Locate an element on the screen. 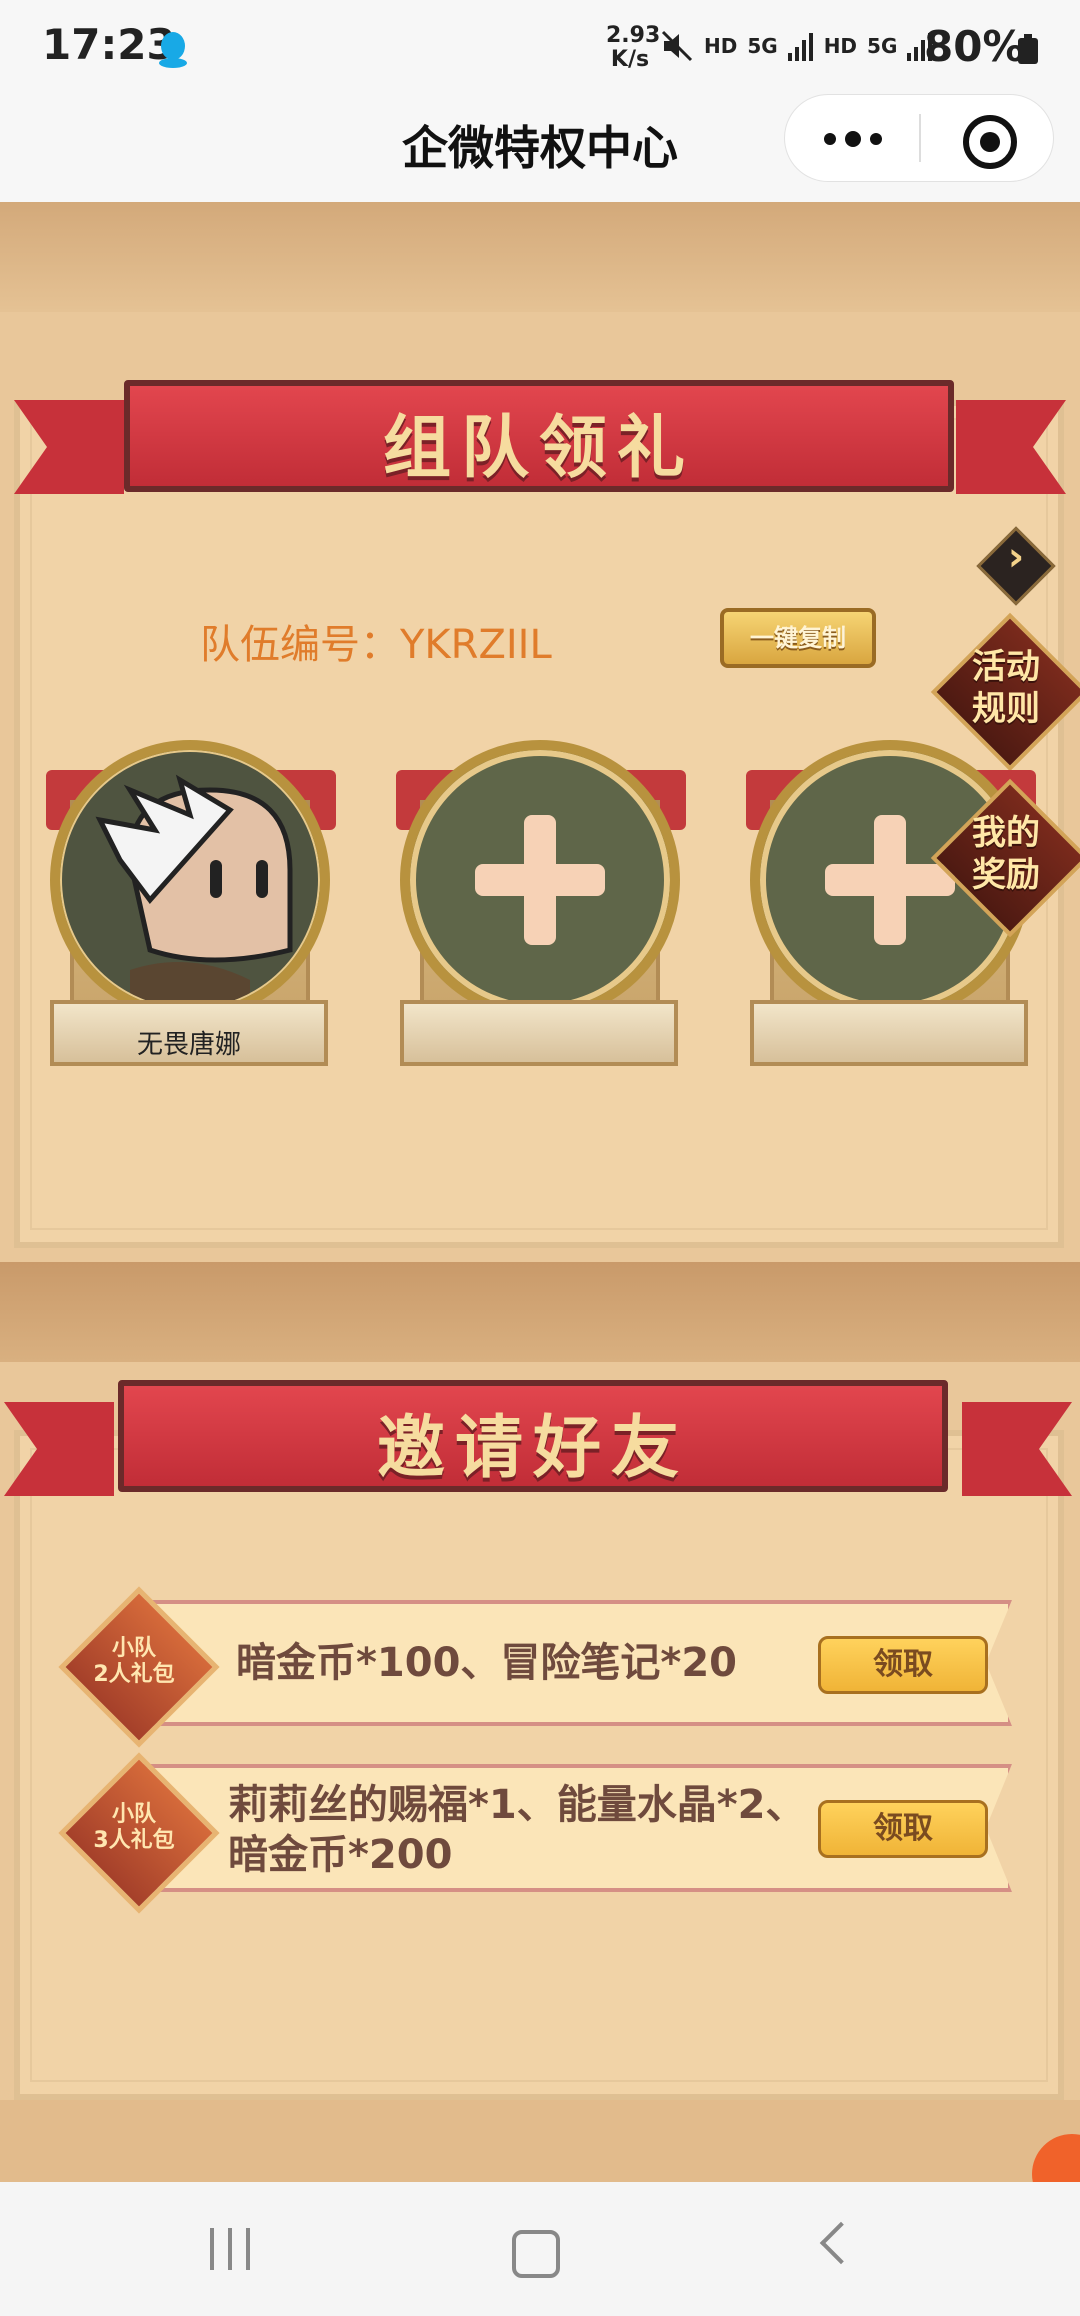  reward-badge-label: 小队 3人礼包 is located at coordinates (134, 1828).